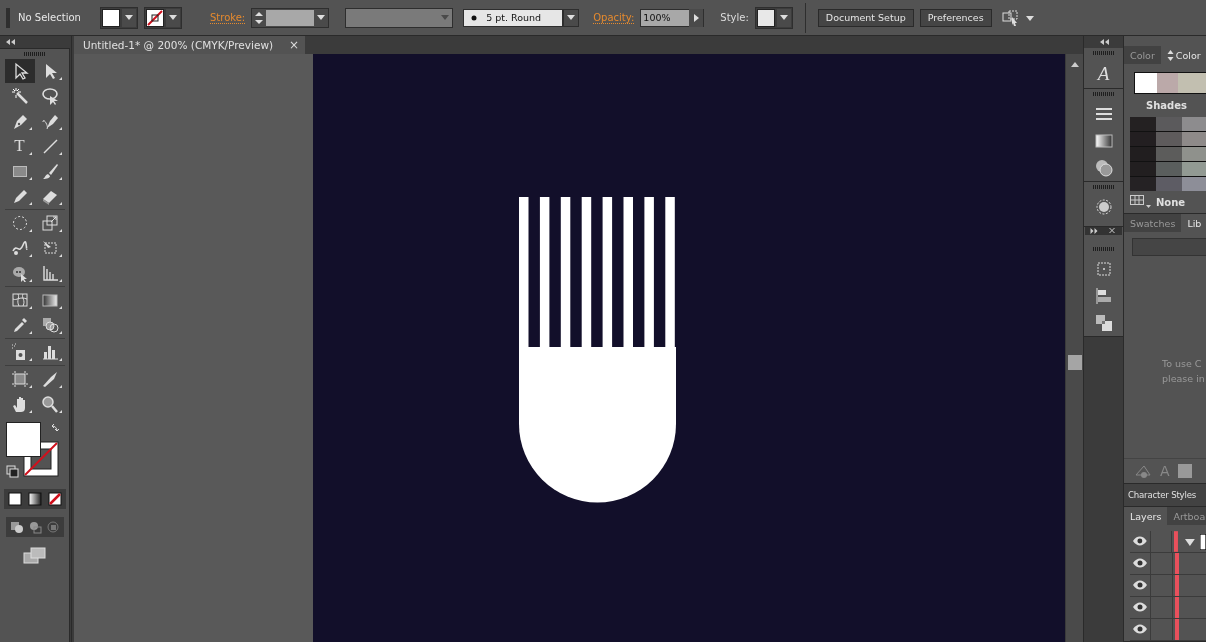 The width and height of the screenshot is (1206, 642). I want to click on none-mode-icon, so click(54, 499).